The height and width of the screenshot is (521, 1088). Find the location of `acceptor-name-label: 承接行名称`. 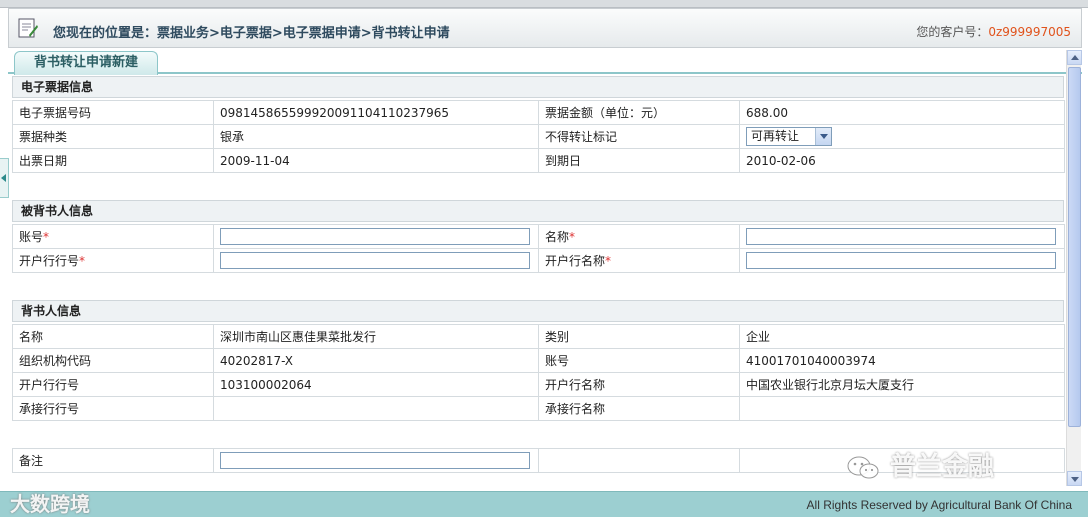

acceptor-name-label: 承接行名称 is located at coordinates (639, 408).